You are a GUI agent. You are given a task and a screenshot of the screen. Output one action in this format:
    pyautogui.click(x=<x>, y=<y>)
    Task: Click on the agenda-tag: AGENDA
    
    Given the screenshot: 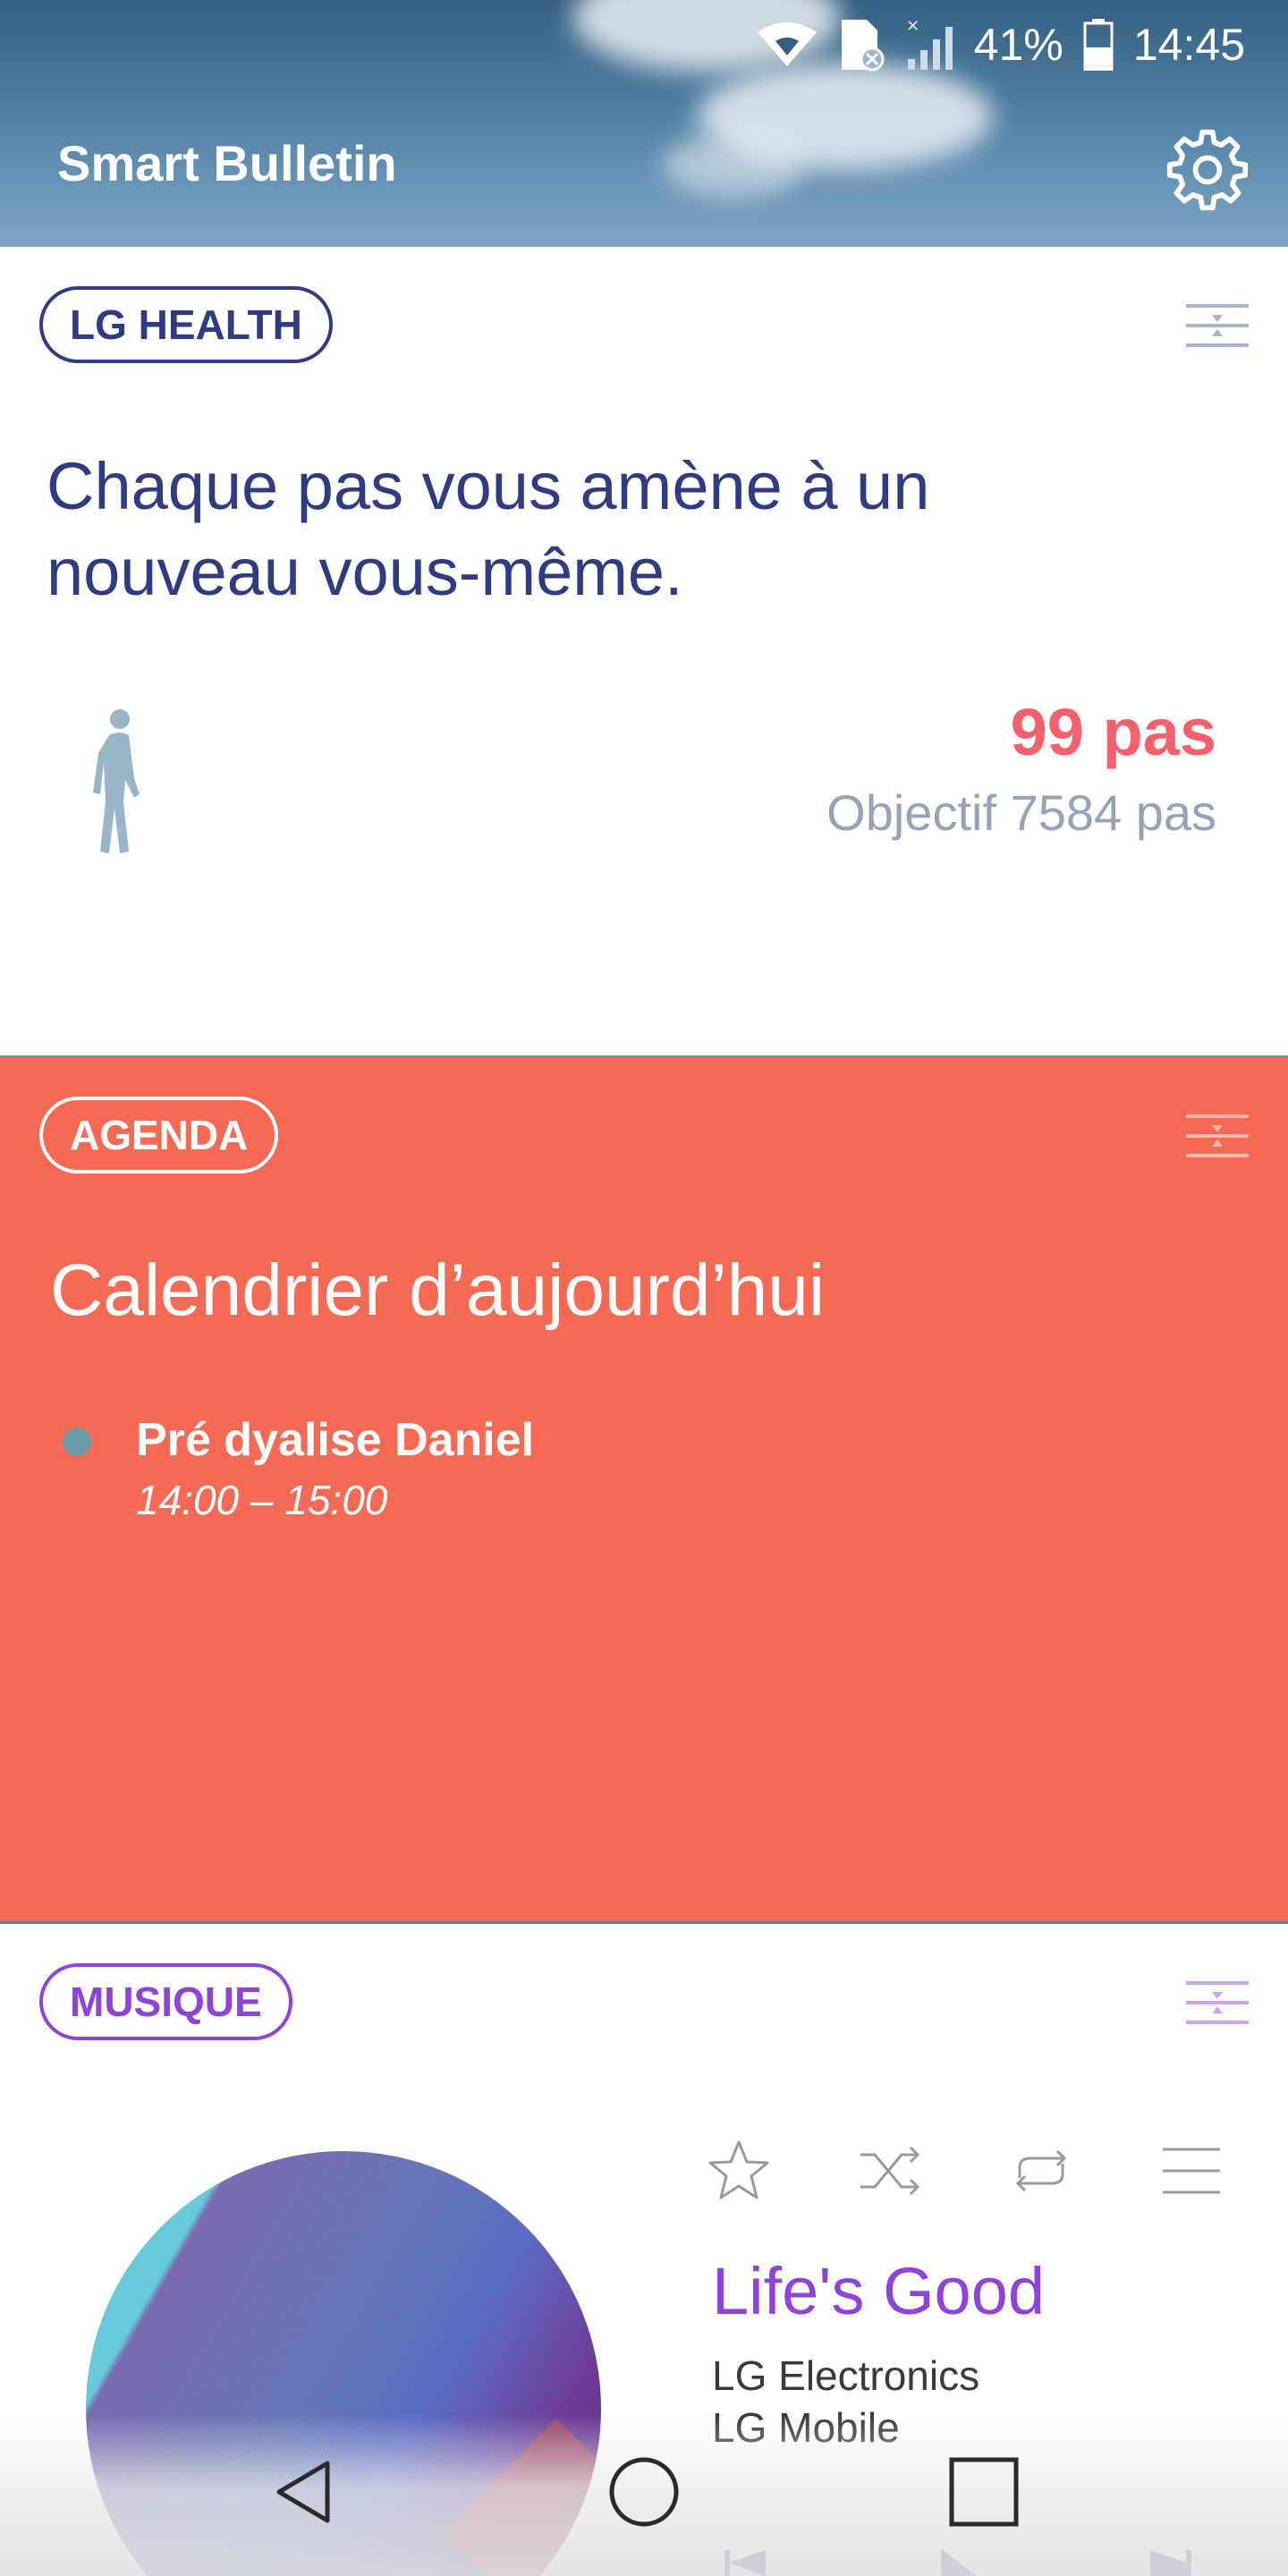 What is the action you would take?
    pyautogui.click(x=159, y=1135)
    